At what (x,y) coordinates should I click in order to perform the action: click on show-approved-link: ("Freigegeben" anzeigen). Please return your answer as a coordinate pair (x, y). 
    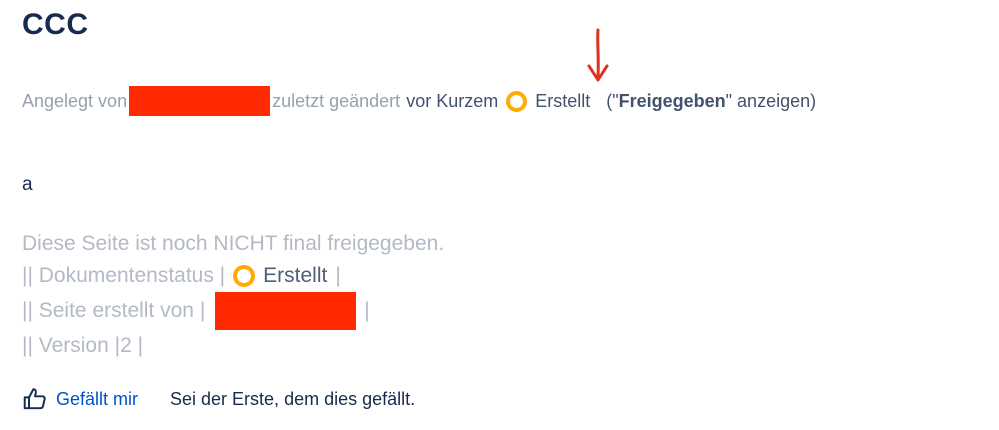
    Looking at the image, I should click on (711, 101).